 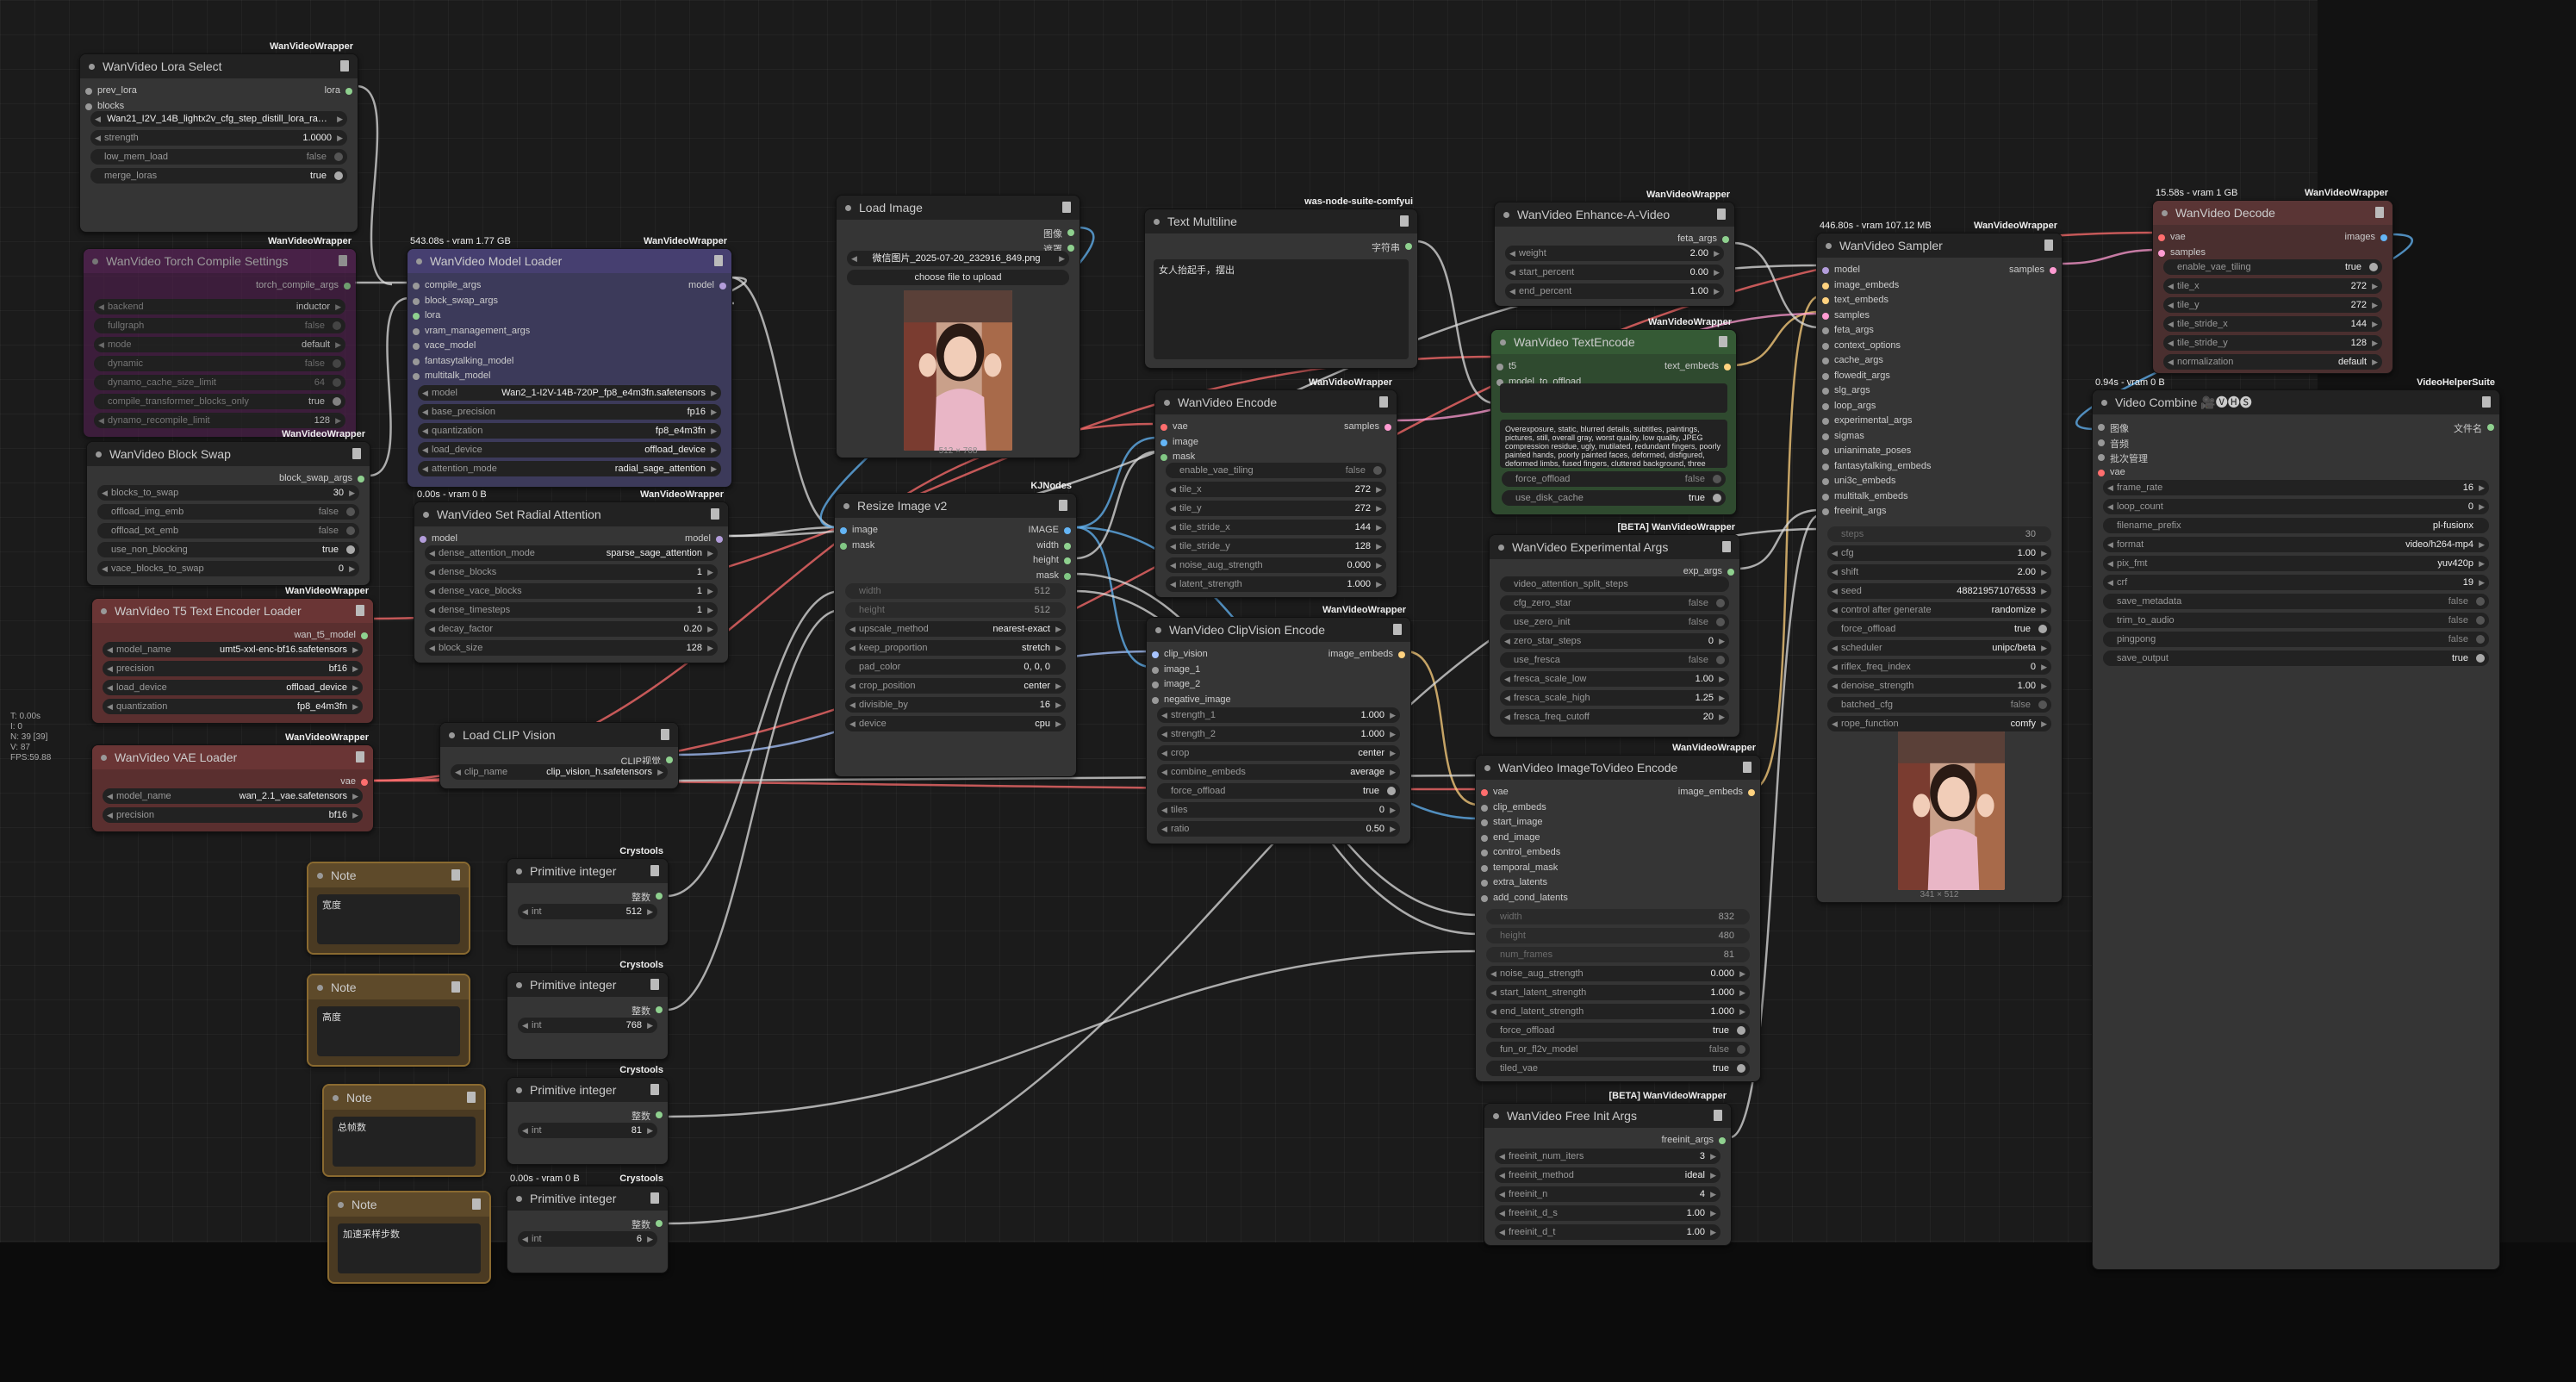 What do you see at coordinates (1608, 1194) in the screenshot?
I see `widget-freeinit-n: ◀ ▶ freeinit_n 4` at bounding box center [1608, 1194].